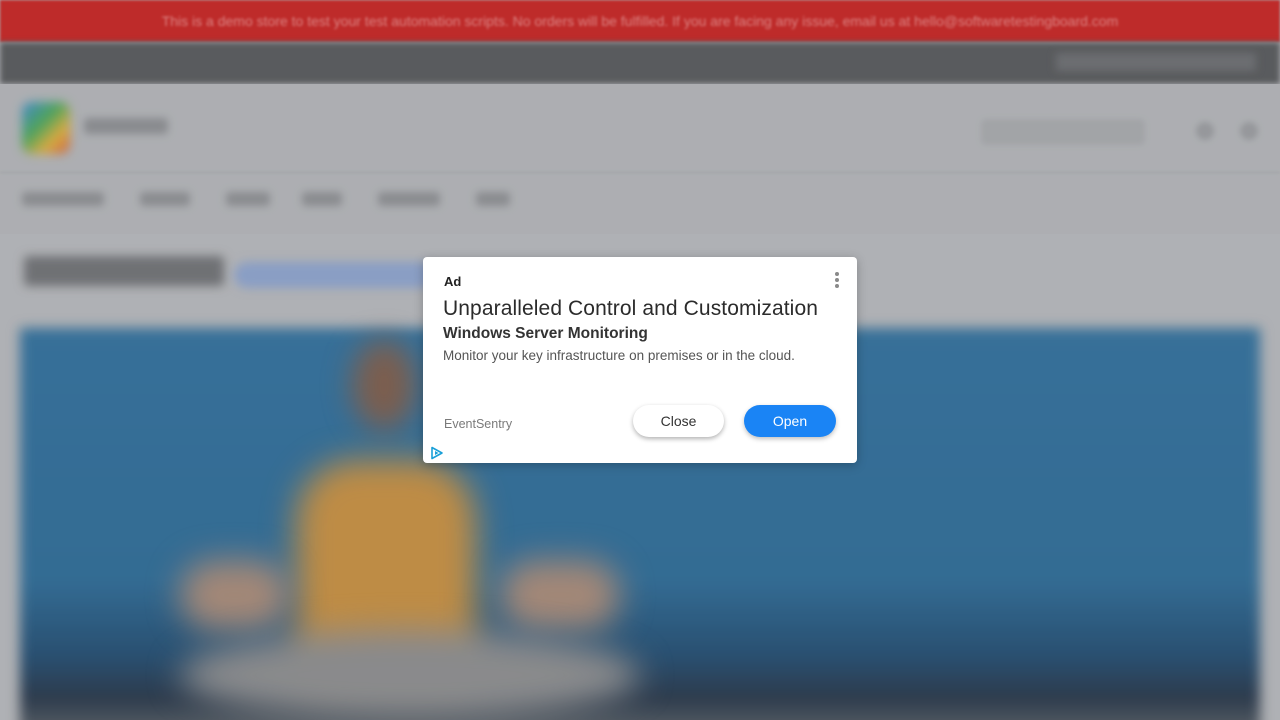 This screenshot has width=1280, height=720. I want to click on close-button: Close, so click(678, 421).